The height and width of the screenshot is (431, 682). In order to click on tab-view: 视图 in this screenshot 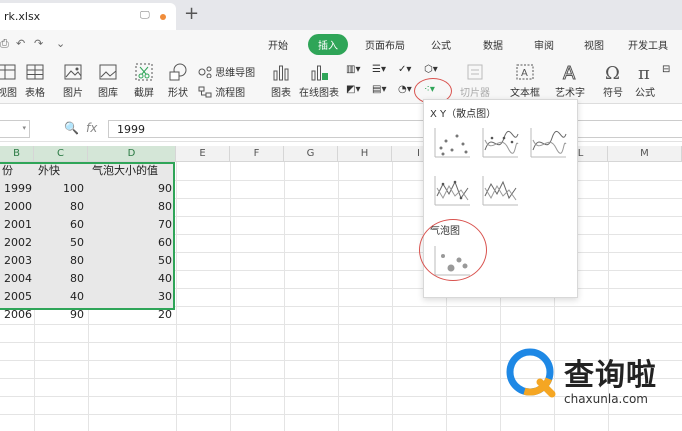, I will do `click(594, 44)`.